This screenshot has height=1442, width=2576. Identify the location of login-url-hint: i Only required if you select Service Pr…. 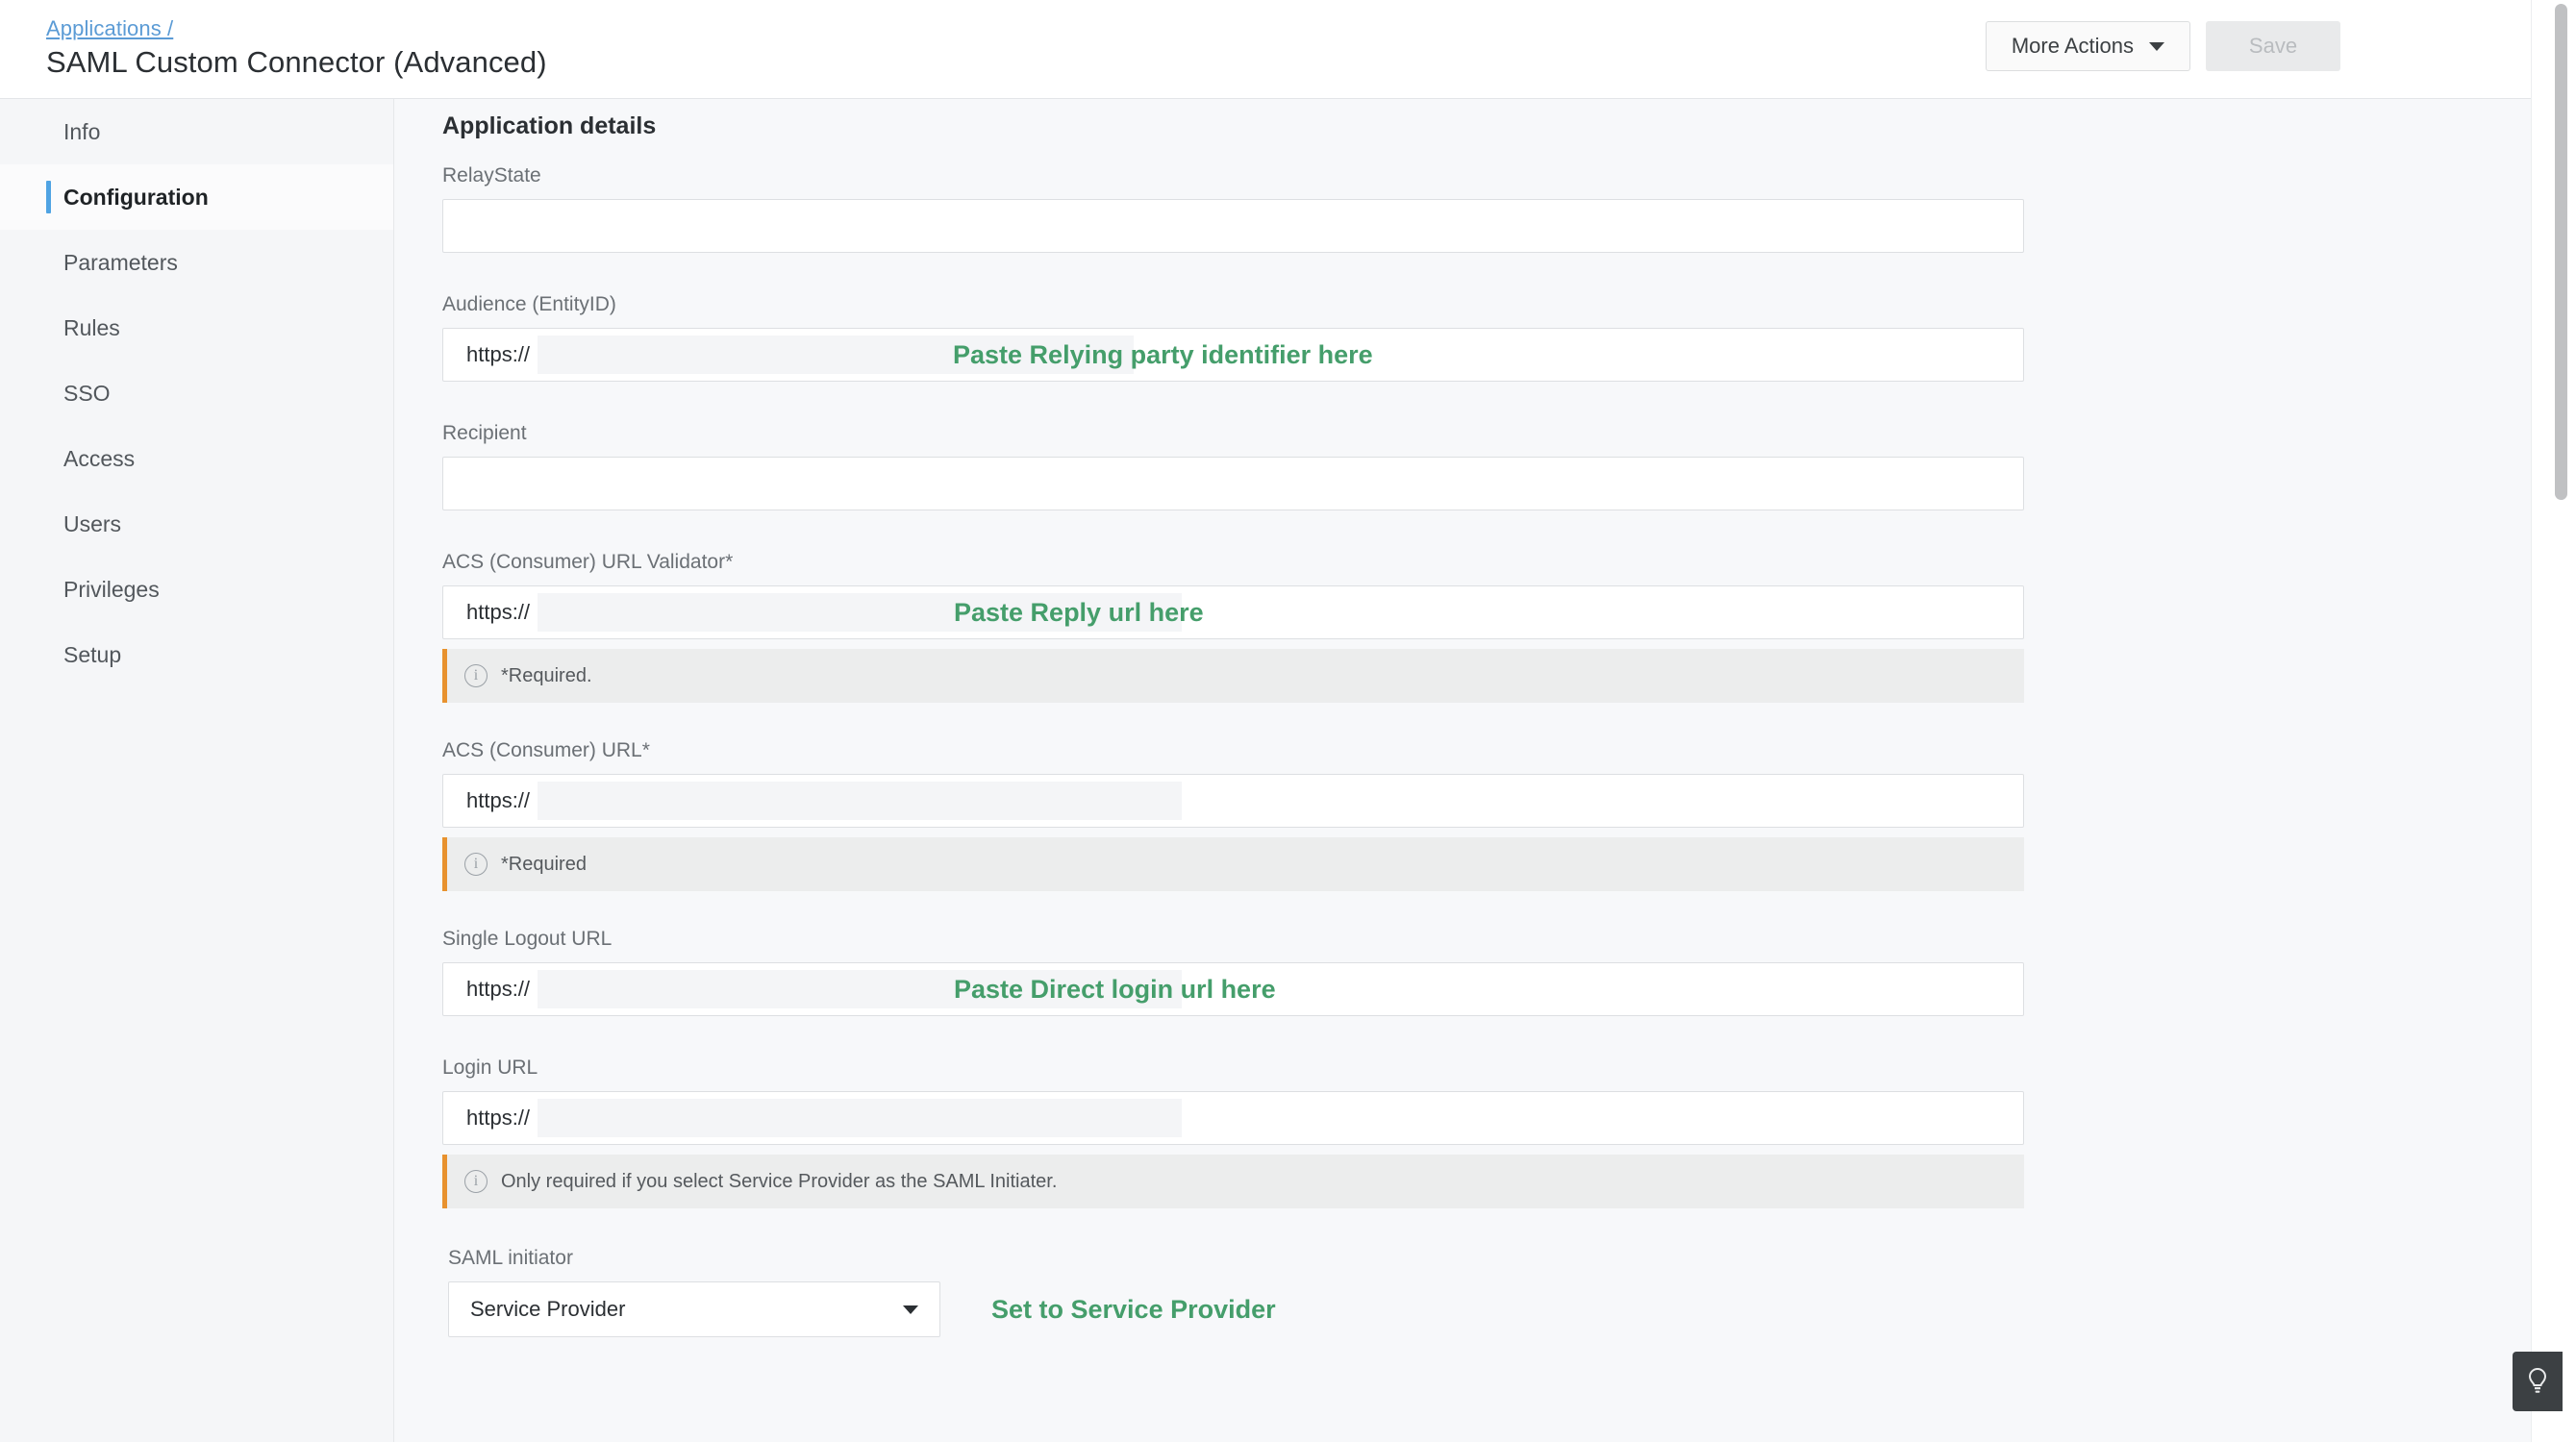
(1233, 1181).